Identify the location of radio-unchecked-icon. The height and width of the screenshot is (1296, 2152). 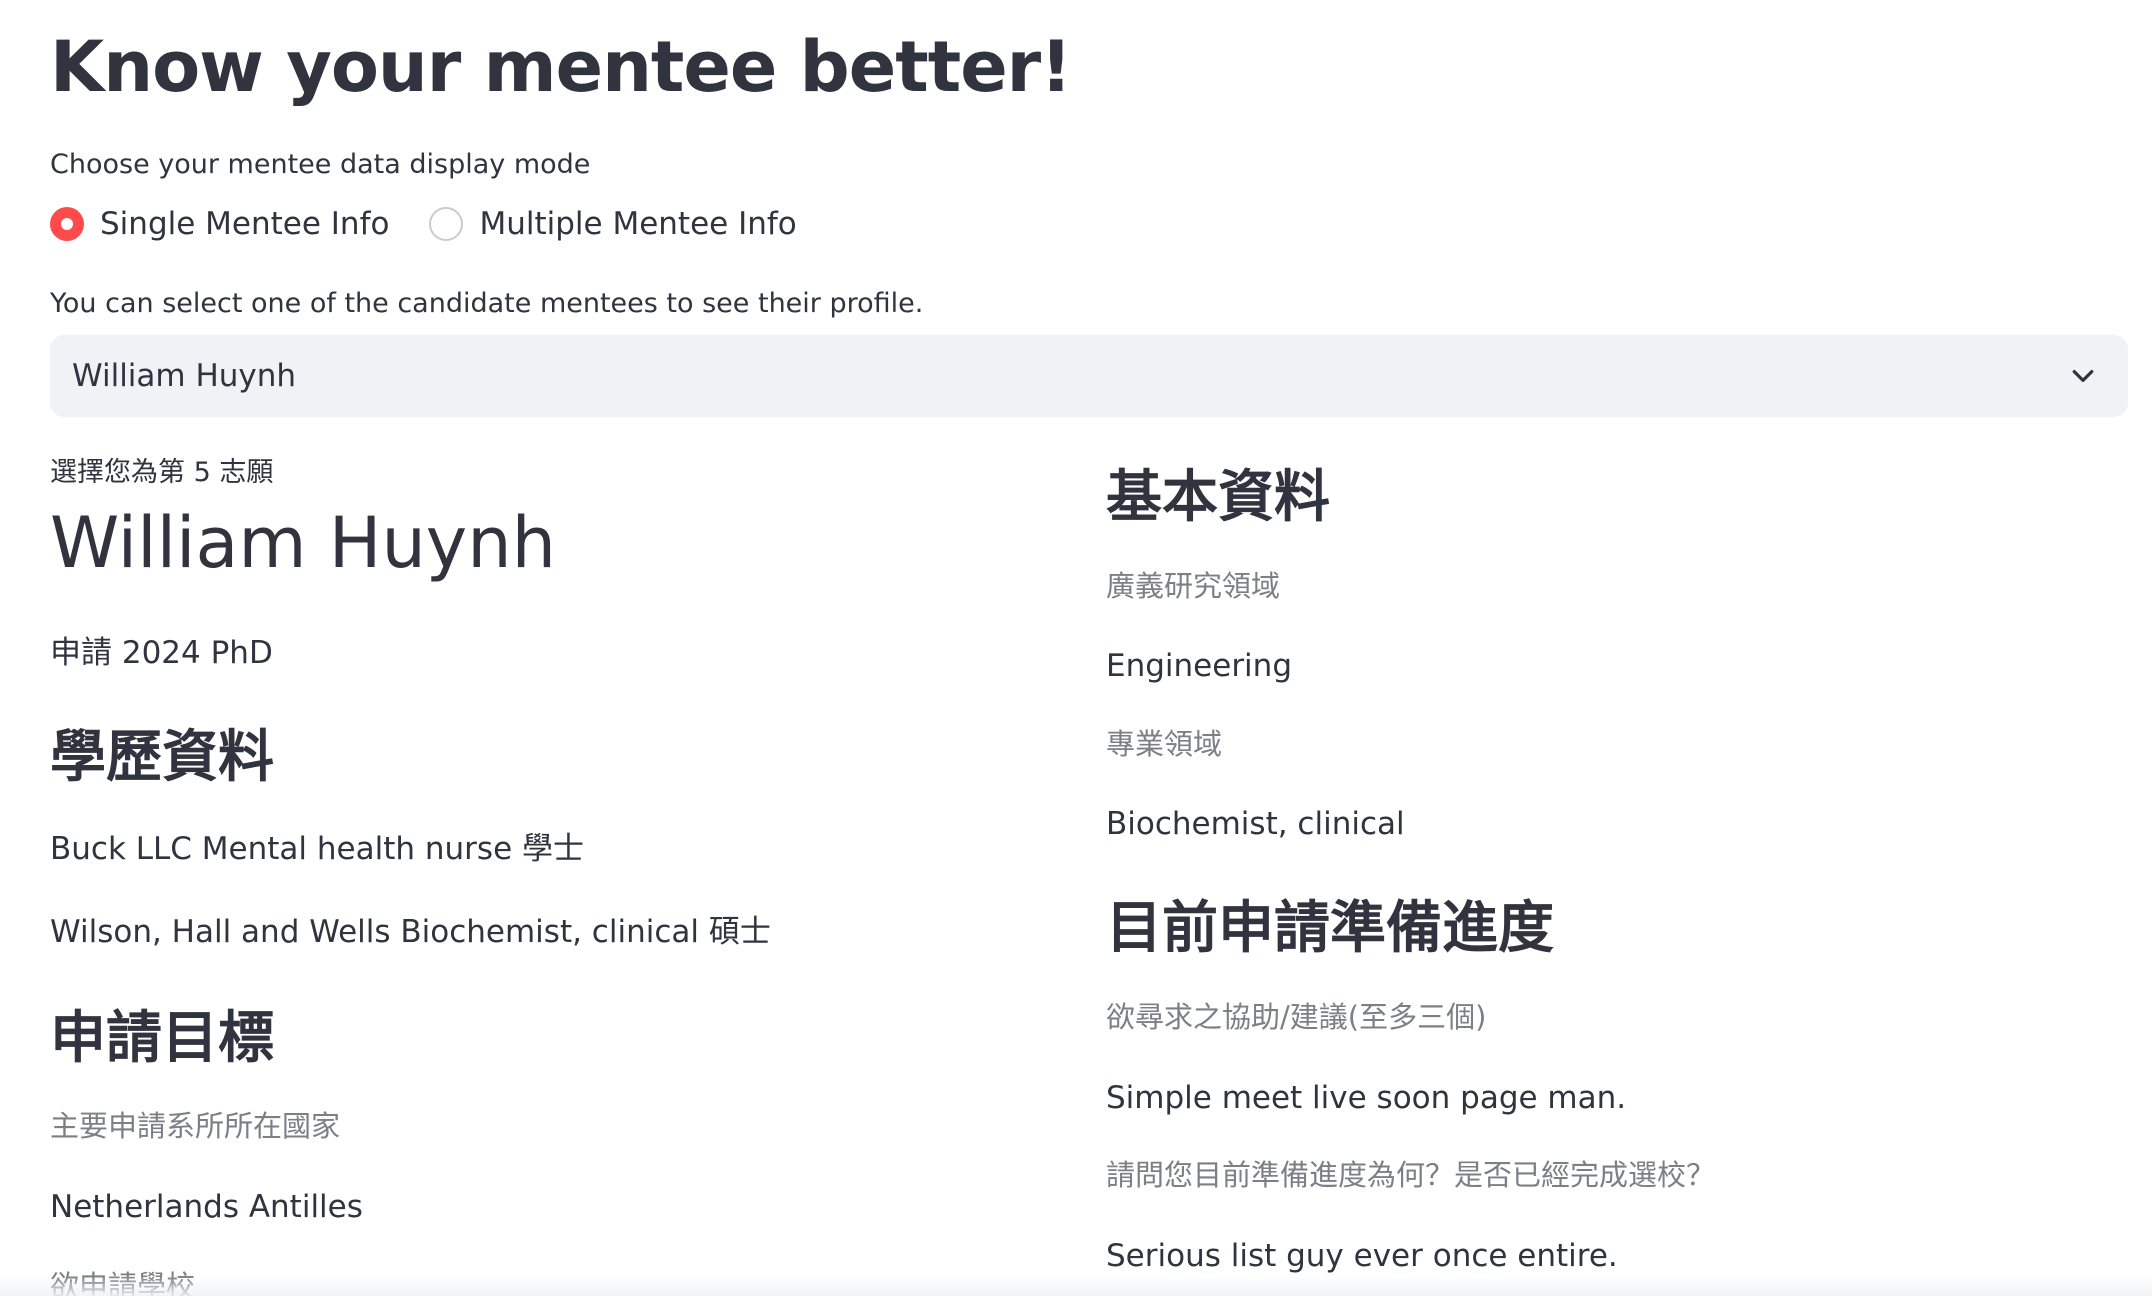
(446, 224).